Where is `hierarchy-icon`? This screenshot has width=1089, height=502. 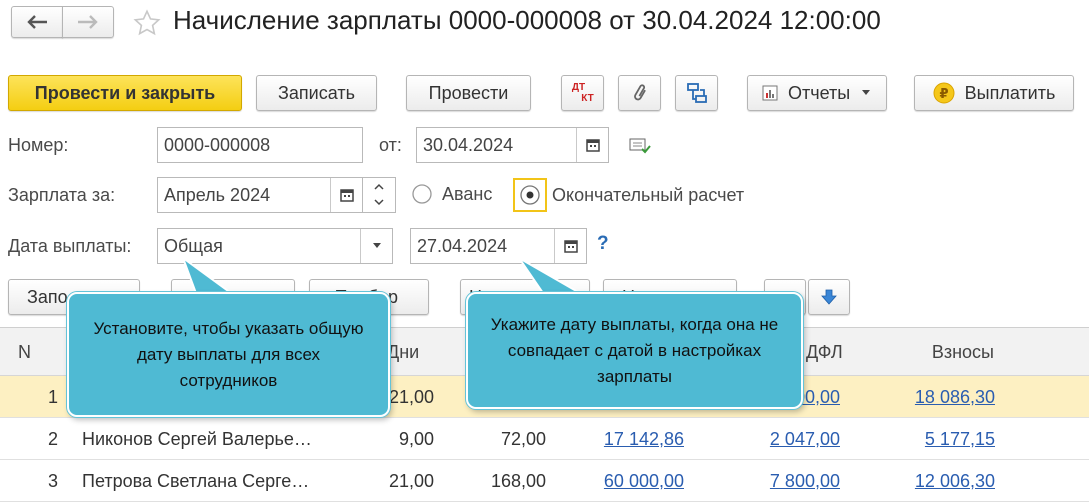 hierarchy-icon is located at coordinates (696, 93).